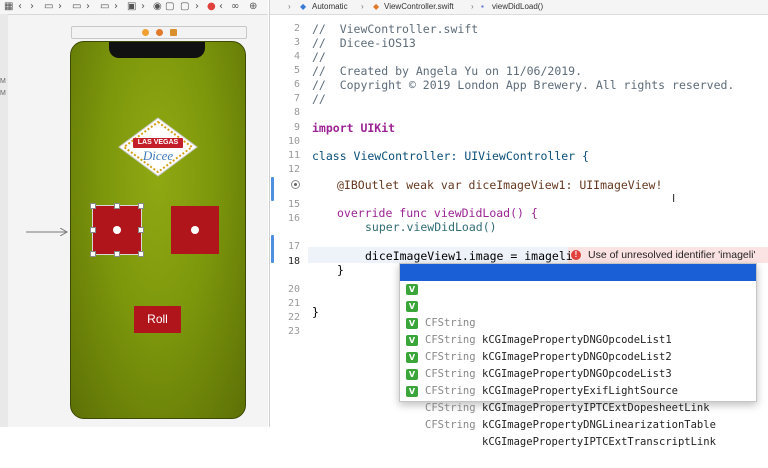 This screenshot has width=768, height=468. What do you see at coordinates (293, 218) in the screenshot?
I see `line-number: 16` at bounding box center [293, 218].